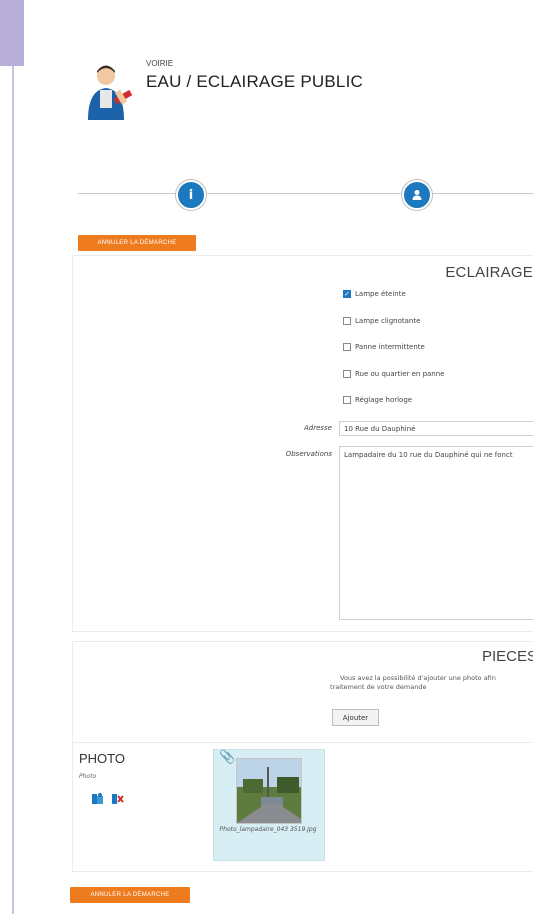  What do you see at coordinates (88, 776) in the screenshot?
I see `photo-sublabel: Photo` at bounding box center [88, 776].